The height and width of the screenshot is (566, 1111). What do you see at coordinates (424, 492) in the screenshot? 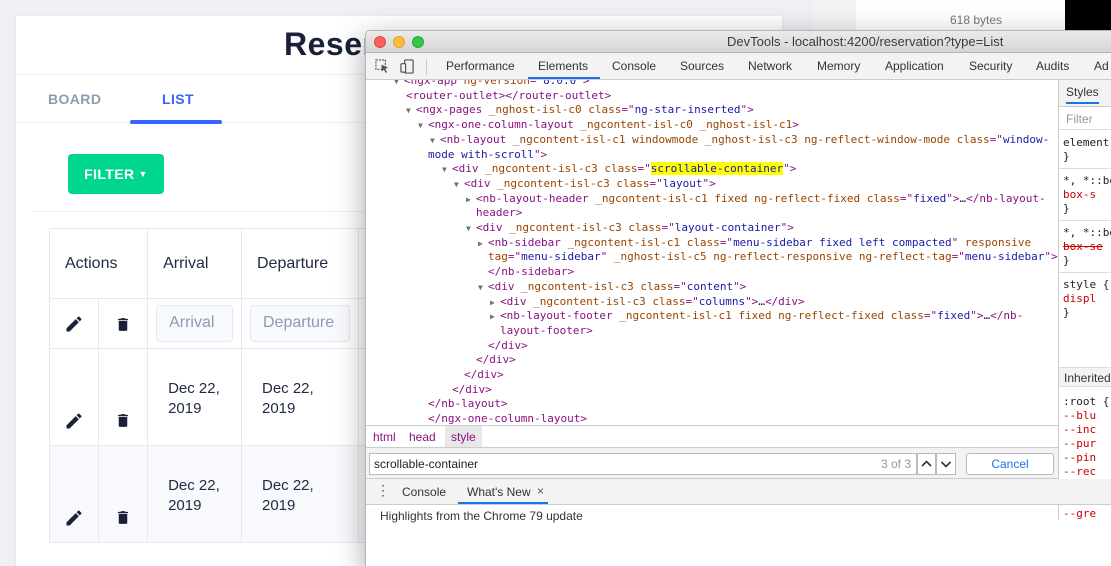
I see `drawer-tab-console: Console` at bounding box center [424, 492].